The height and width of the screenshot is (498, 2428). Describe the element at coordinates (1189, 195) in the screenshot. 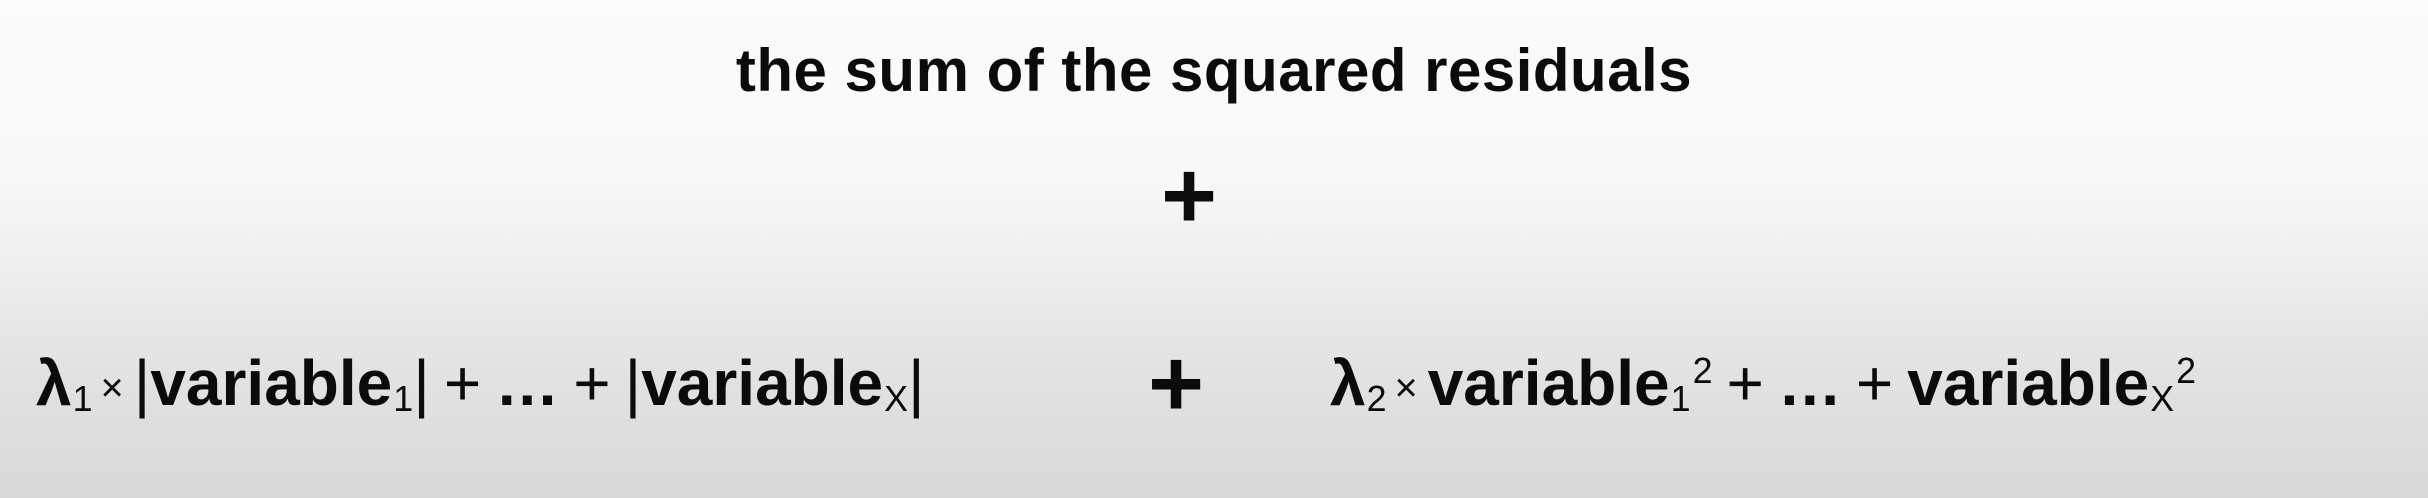

I see `plus-sign-center: +` at that location.